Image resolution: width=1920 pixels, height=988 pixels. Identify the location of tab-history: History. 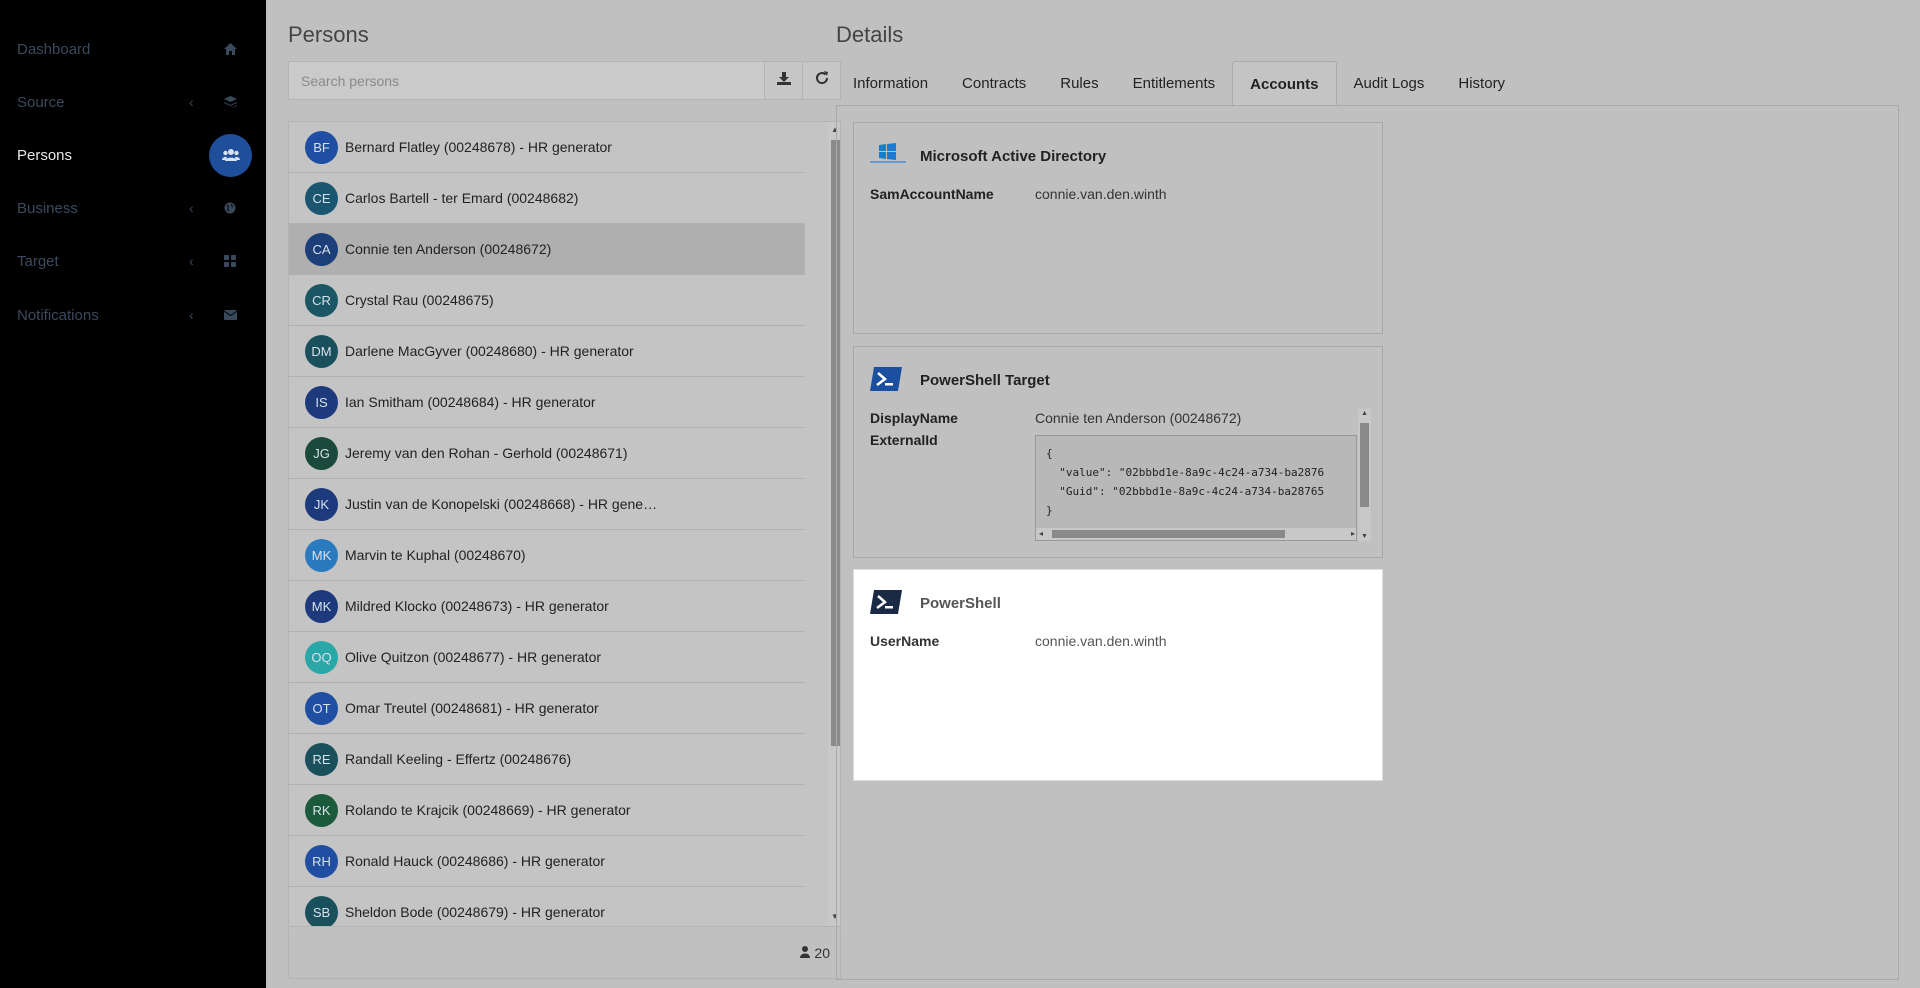
(1481, 83).